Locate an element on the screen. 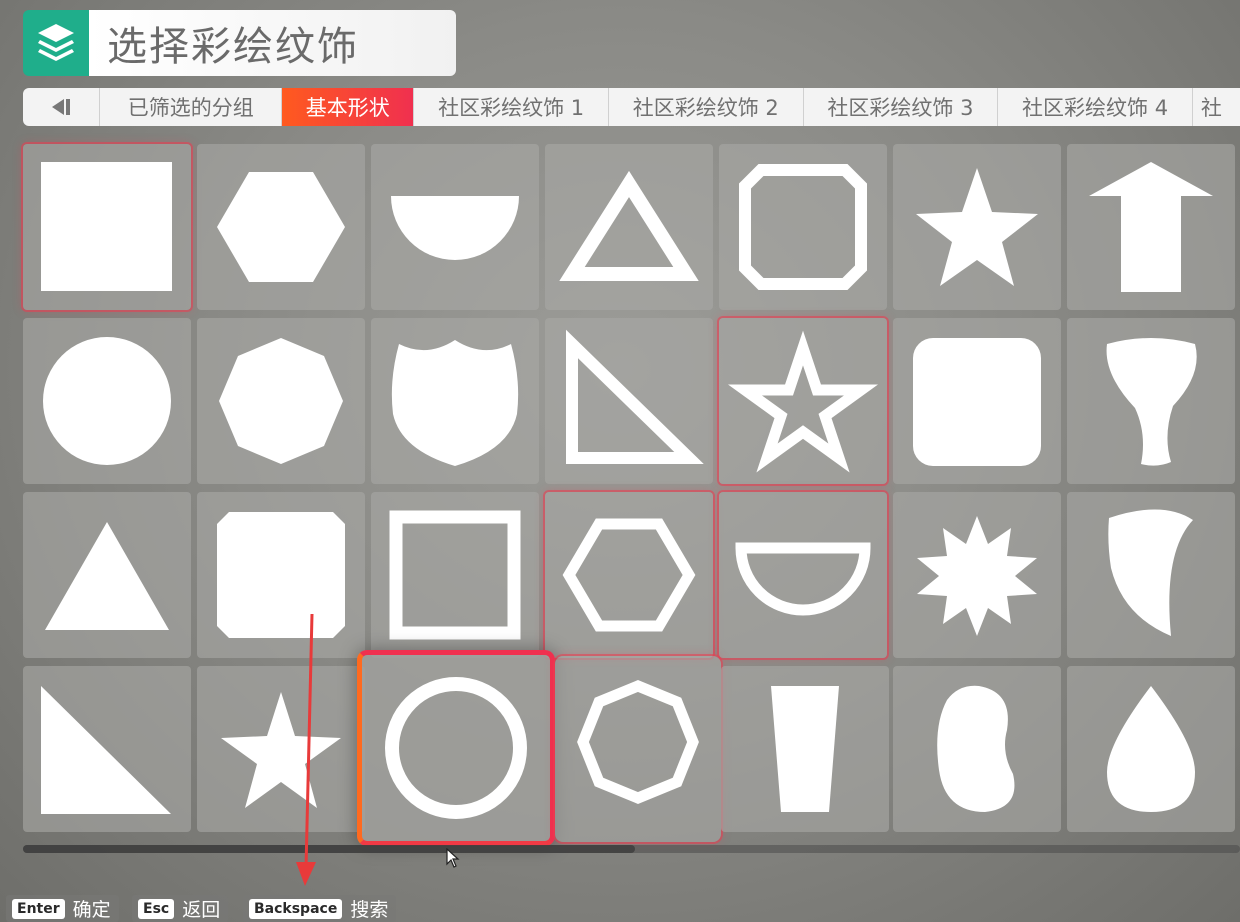  shape-cut-corner-square is located at coordinates (281, 575).